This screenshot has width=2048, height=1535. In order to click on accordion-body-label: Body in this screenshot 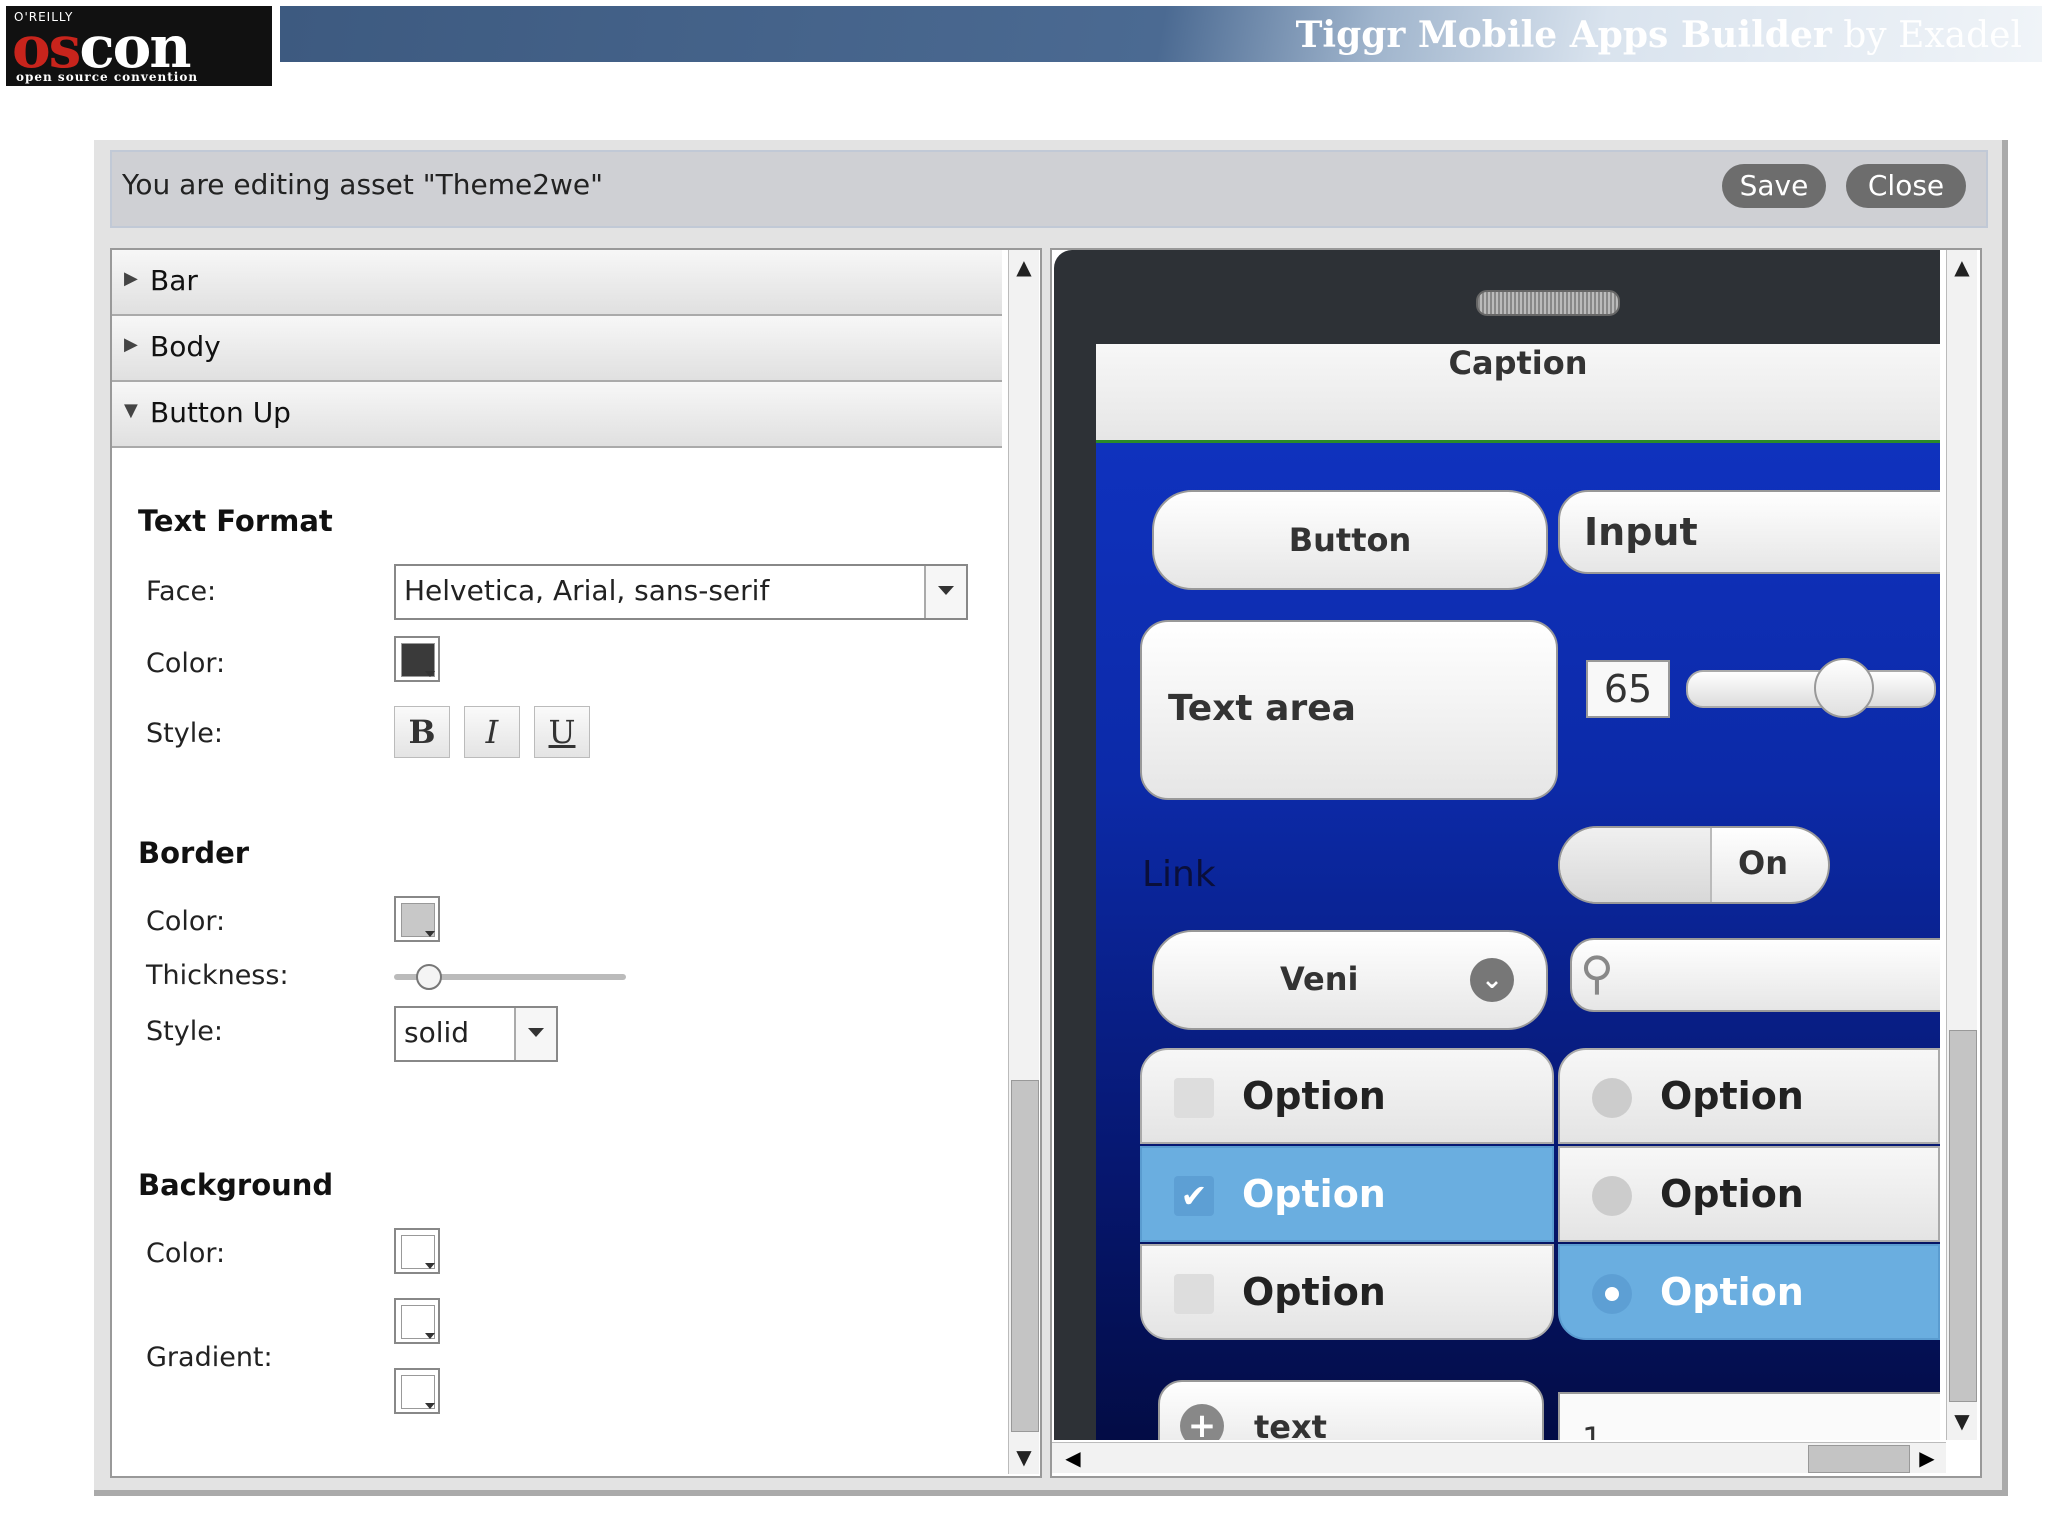, I will do `click(185, 346)`.